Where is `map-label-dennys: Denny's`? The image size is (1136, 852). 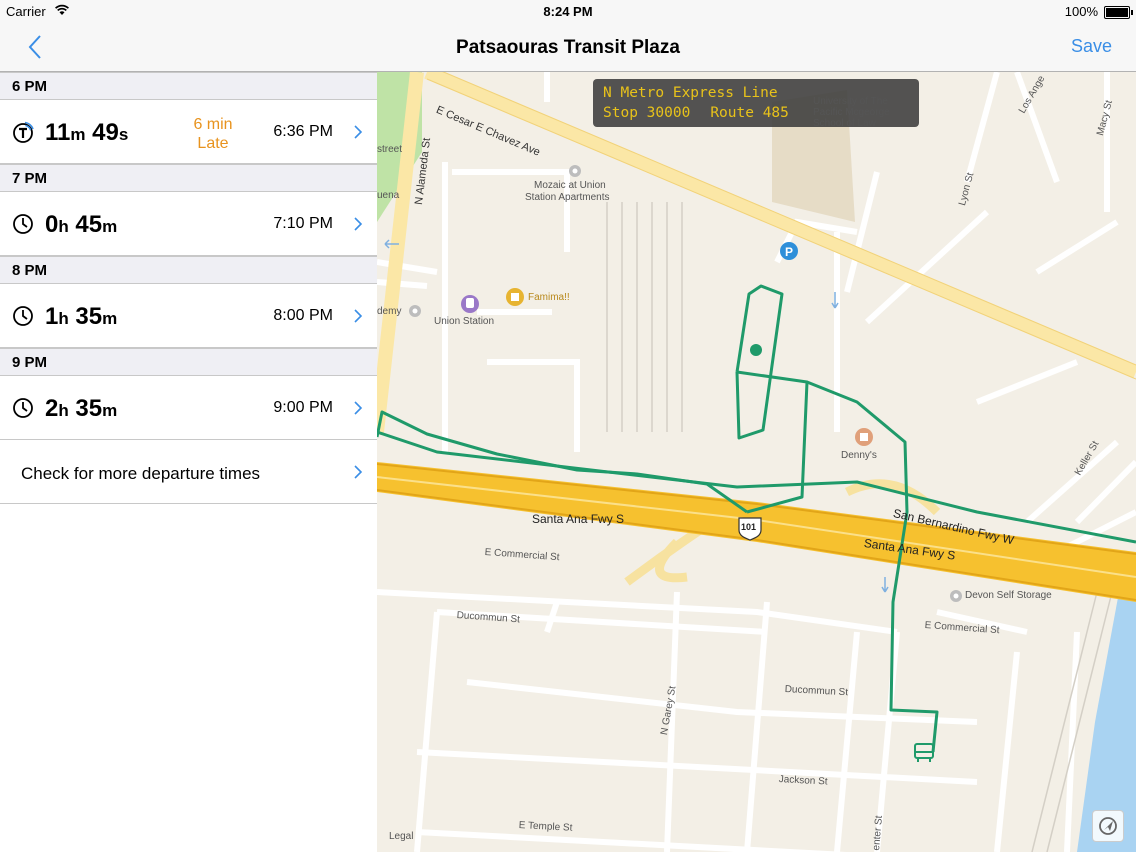 map-label-dennys: Denny's is located at coordinates (859, 455).